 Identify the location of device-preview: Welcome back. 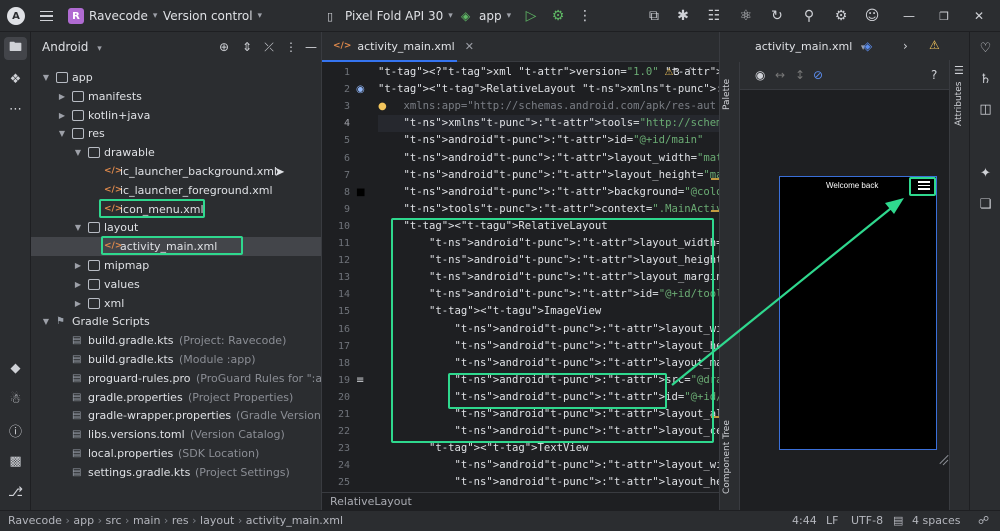
(858, 313).